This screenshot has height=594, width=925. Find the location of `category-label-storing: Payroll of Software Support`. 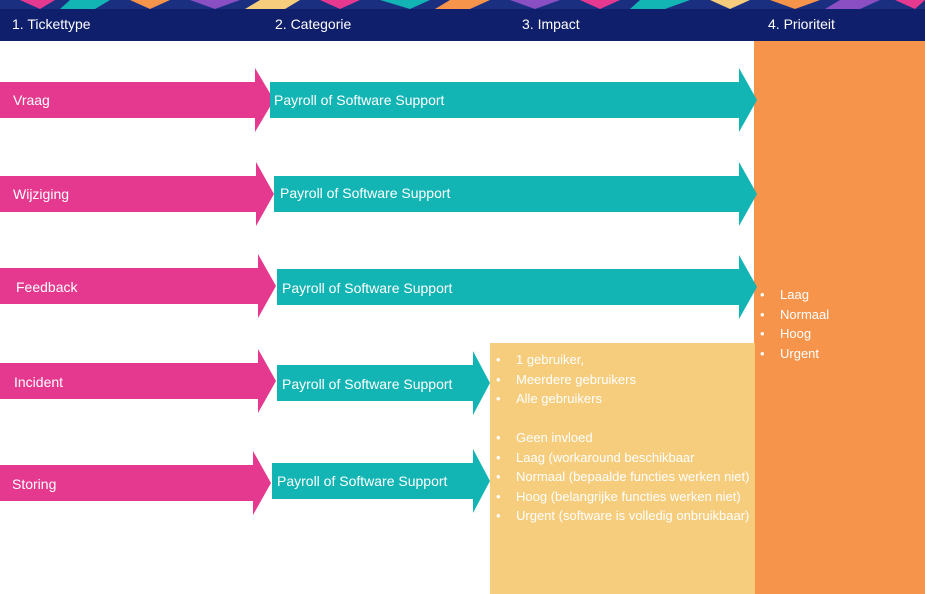

category-label-storing: Payroll of Software Support is located at coordinates (362, 481).